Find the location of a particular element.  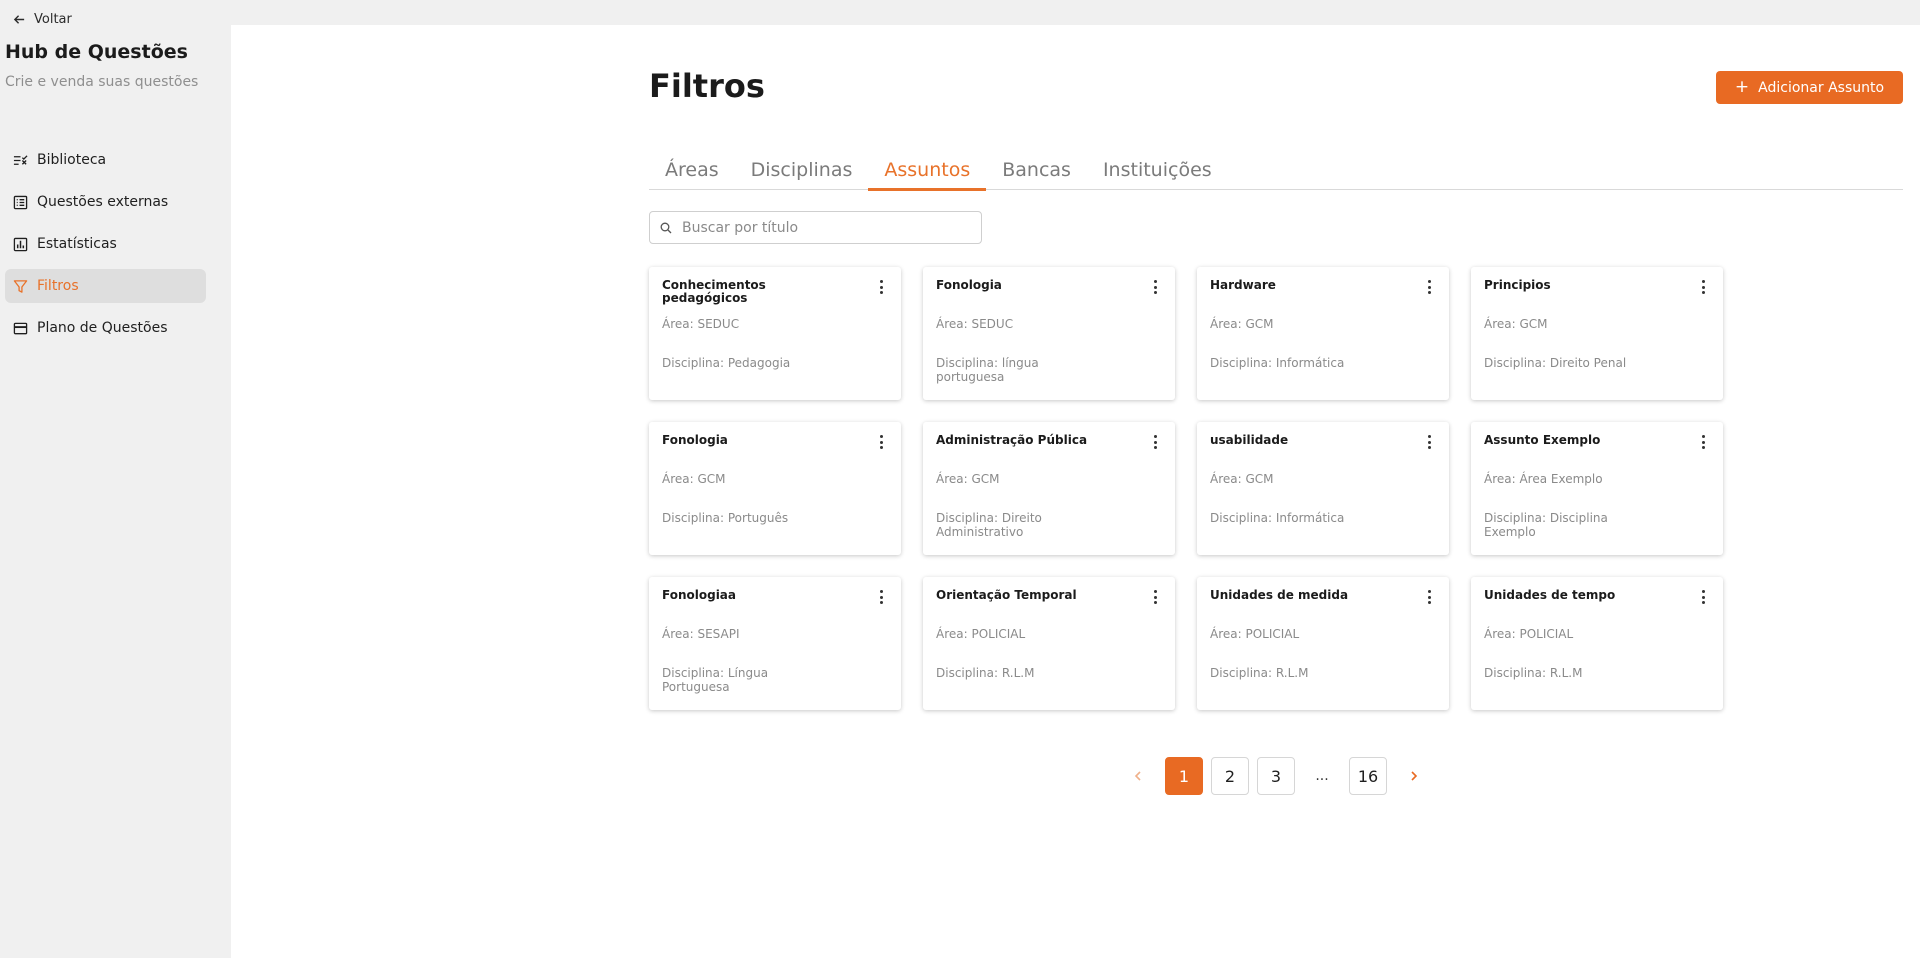

back-label: Voltar is located at coordinates (53, 19).